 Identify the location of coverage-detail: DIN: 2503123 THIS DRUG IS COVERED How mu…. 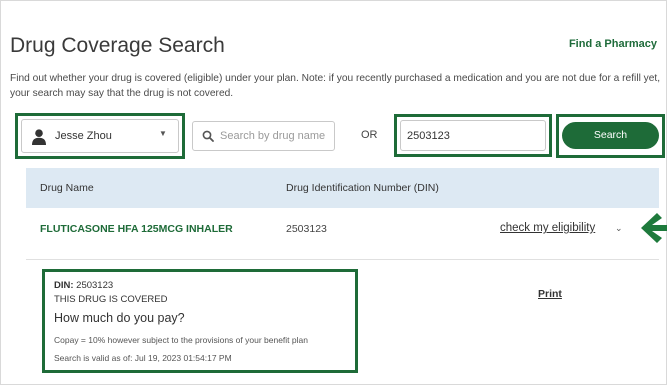
(200, 321).